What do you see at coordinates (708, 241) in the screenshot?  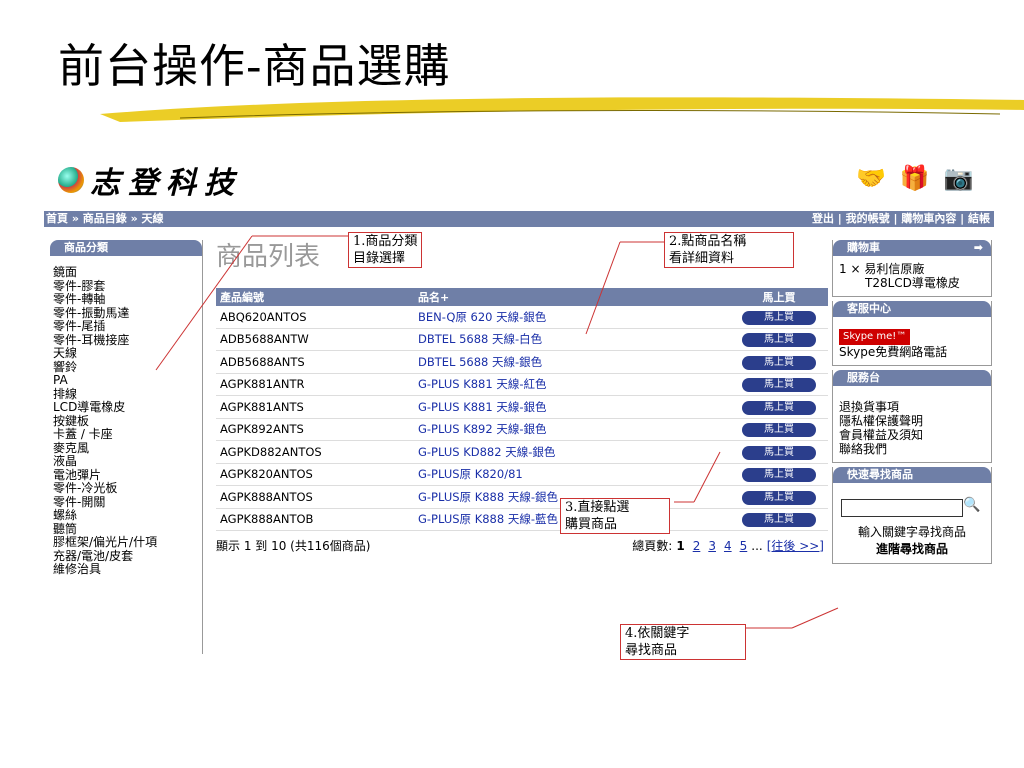 I see `note2-line1: 2.點商品名稱` at bounding box center [708, 241].